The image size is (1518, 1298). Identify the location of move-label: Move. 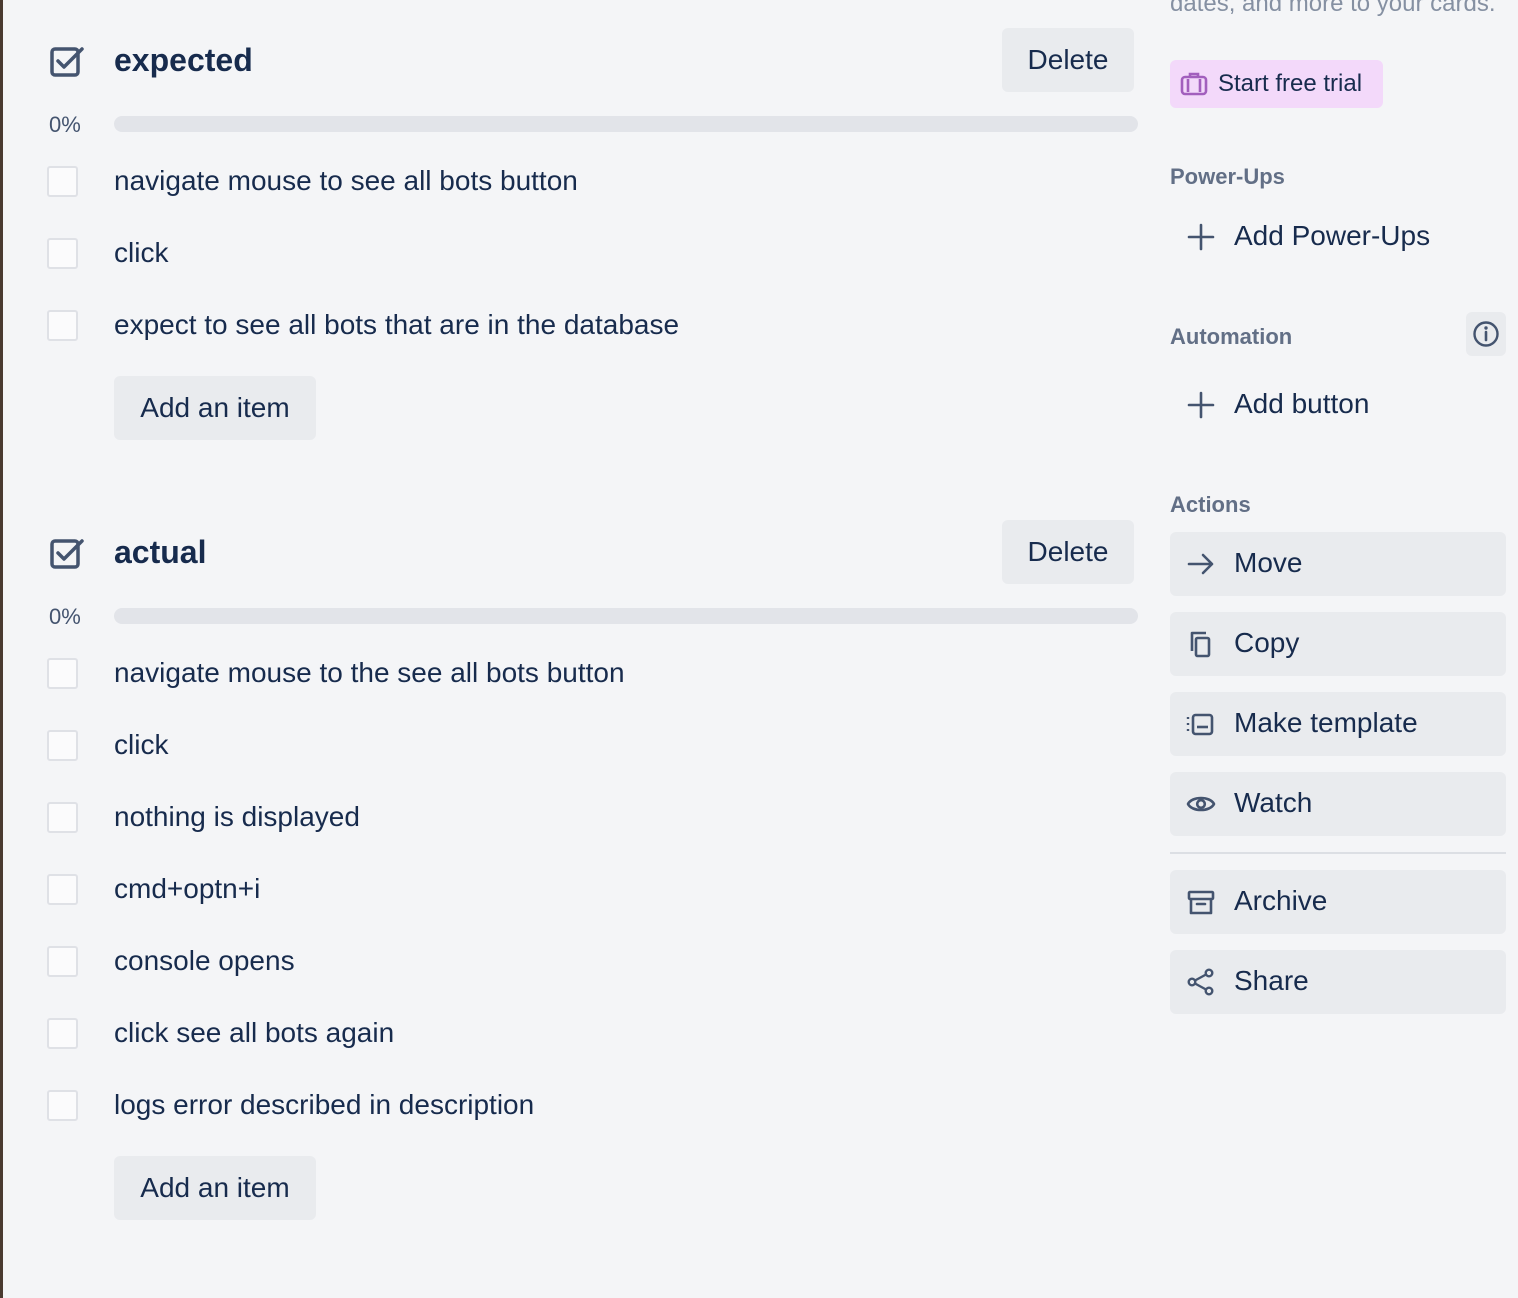
(1268, 562).